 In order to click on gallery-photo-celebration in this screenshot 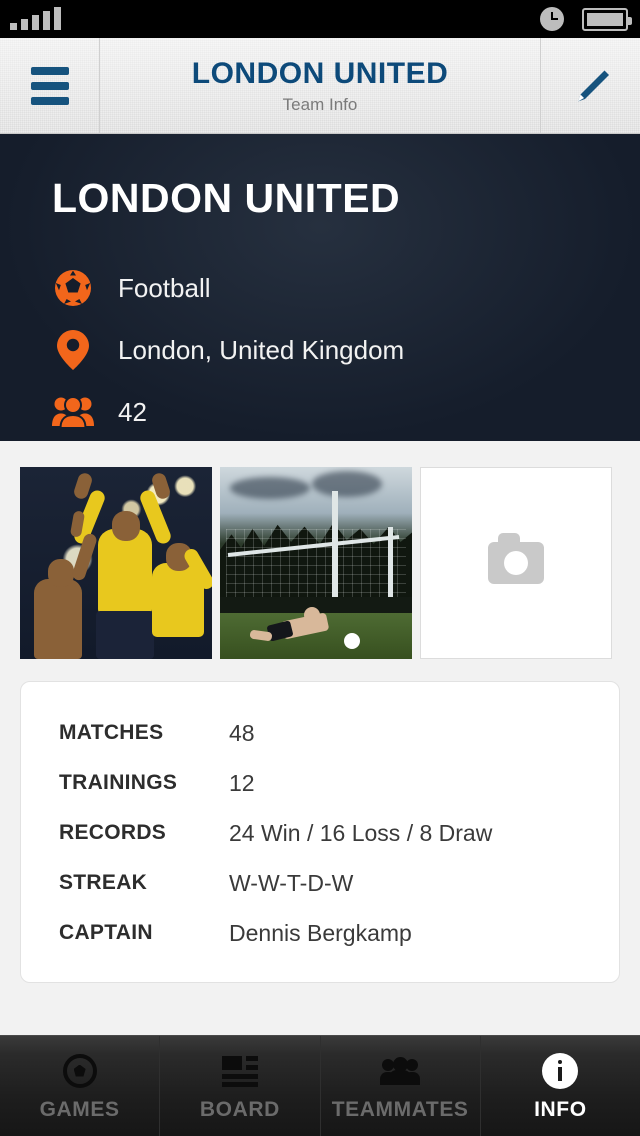, I will do `click(116, 563)`.